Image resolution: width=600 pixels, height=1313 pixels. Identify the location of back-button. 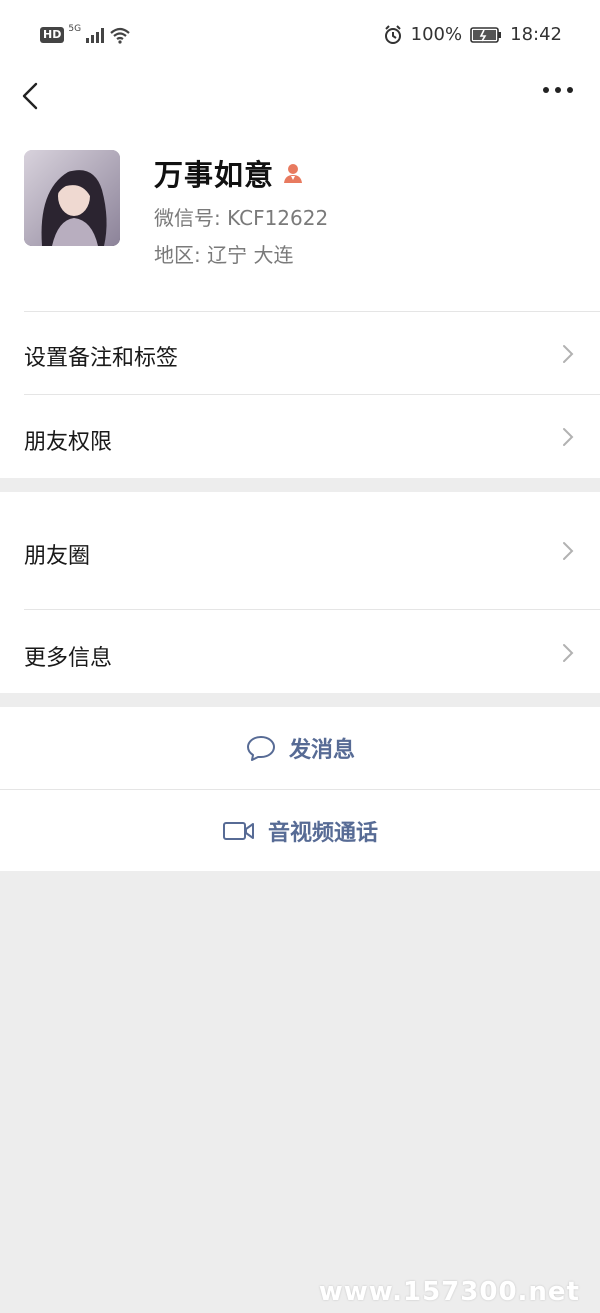
(31, 96).